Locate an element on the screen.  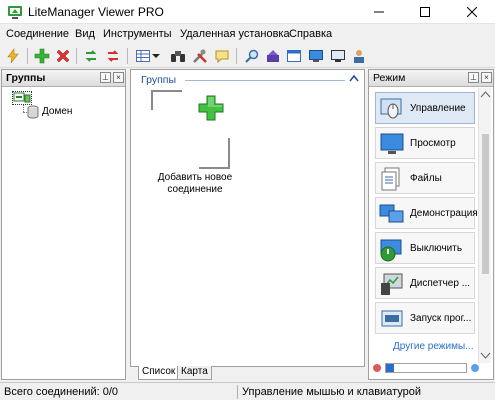
screen-button is located at coordinates (338, 56).